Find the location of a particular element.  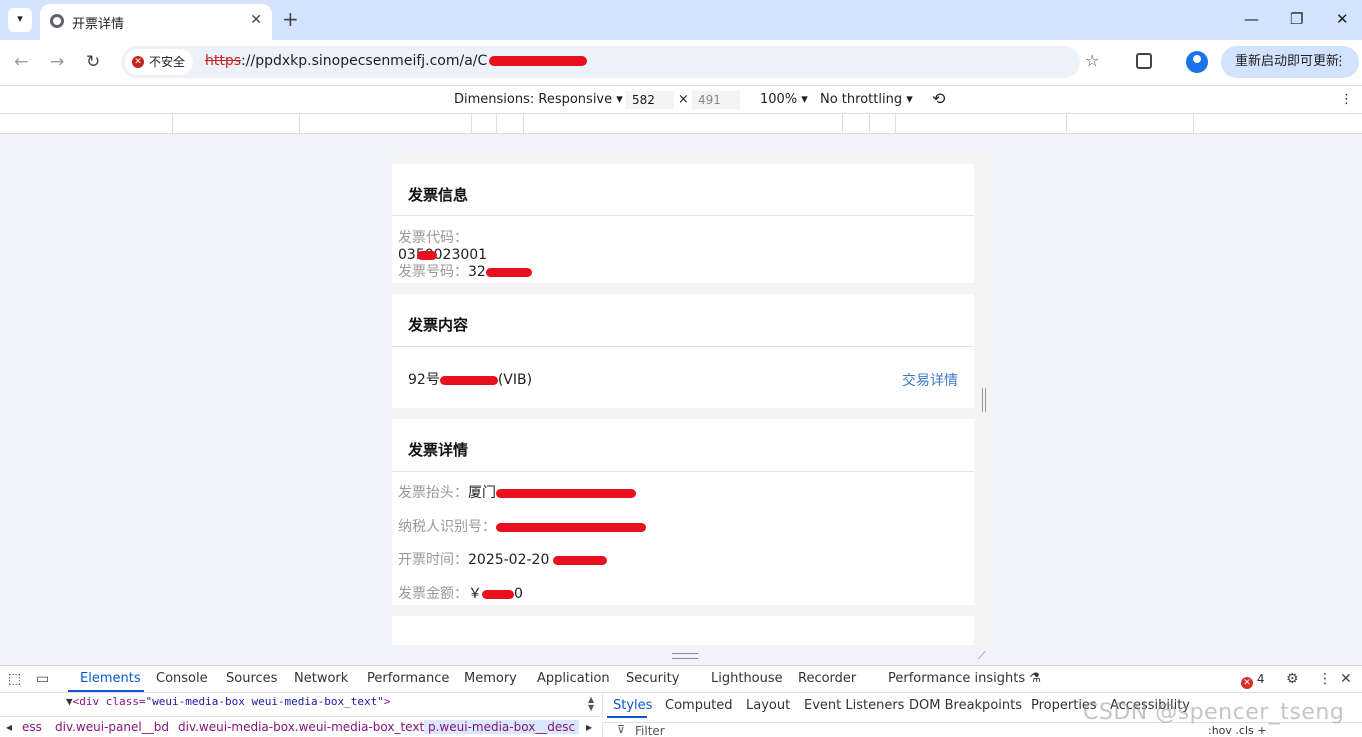

tab-lighthouse: Lighthouse is located at coordinates (747, 678).